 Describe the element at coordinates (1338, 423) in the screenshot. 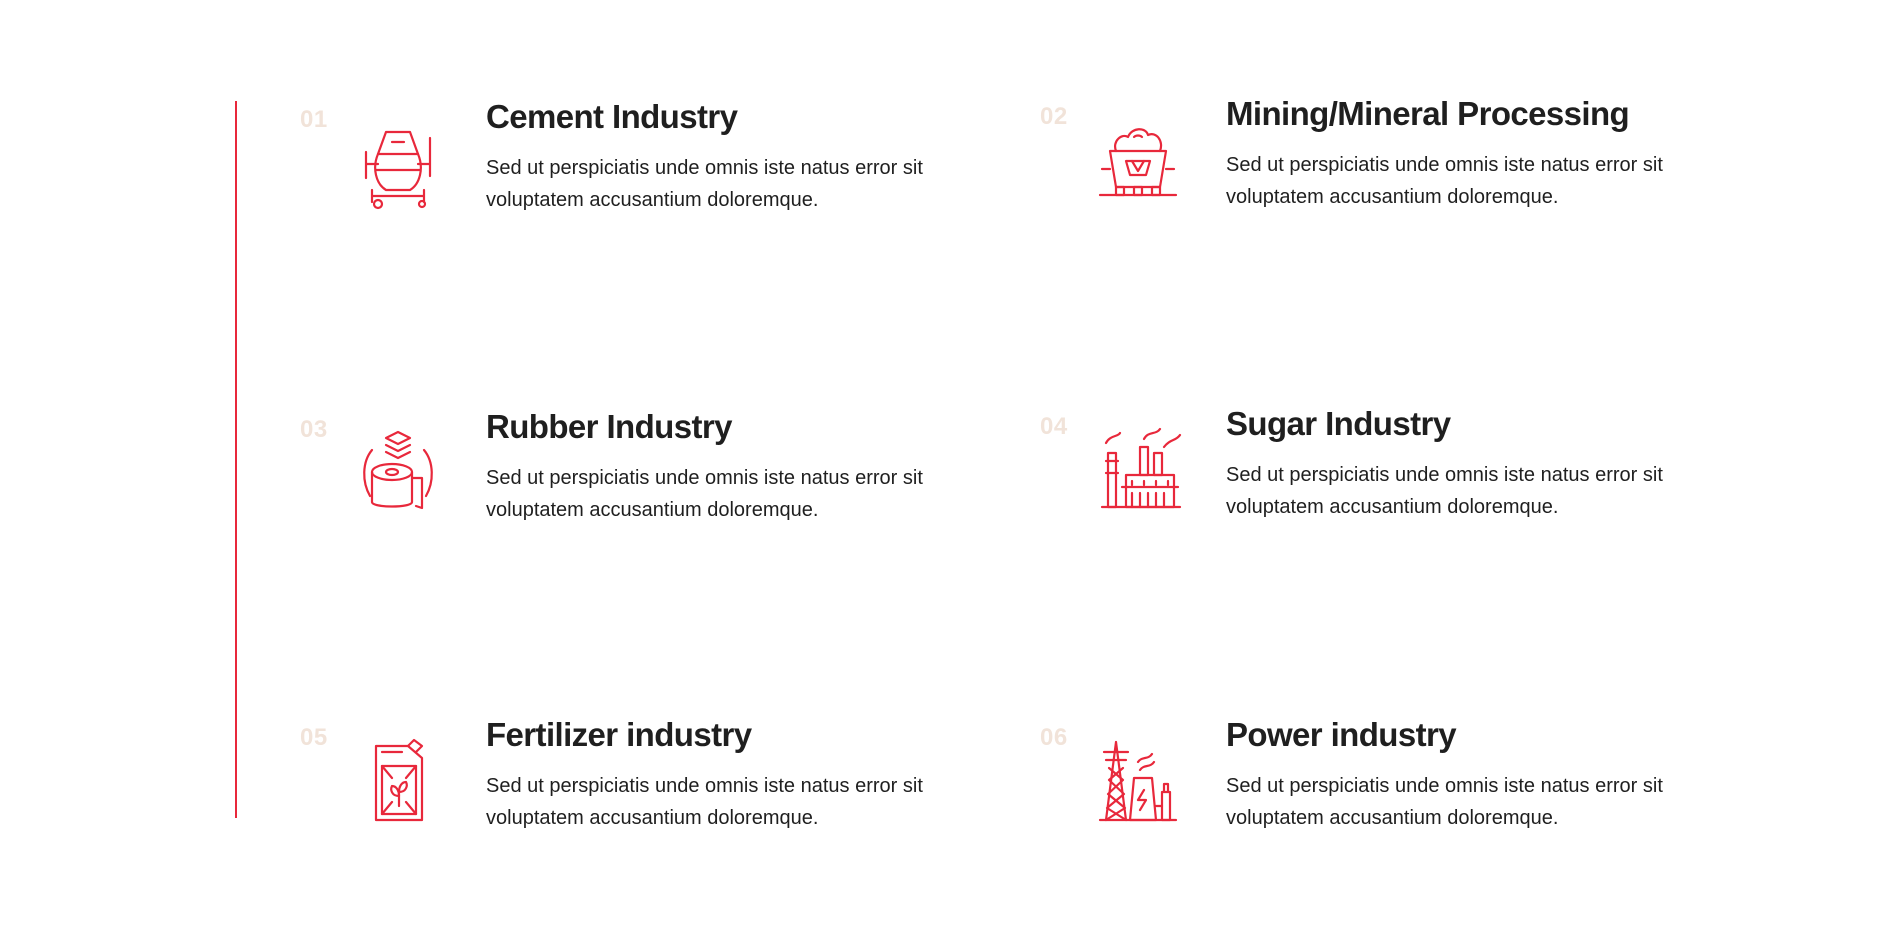

I see `item-title: Sugar Industry` at that location.